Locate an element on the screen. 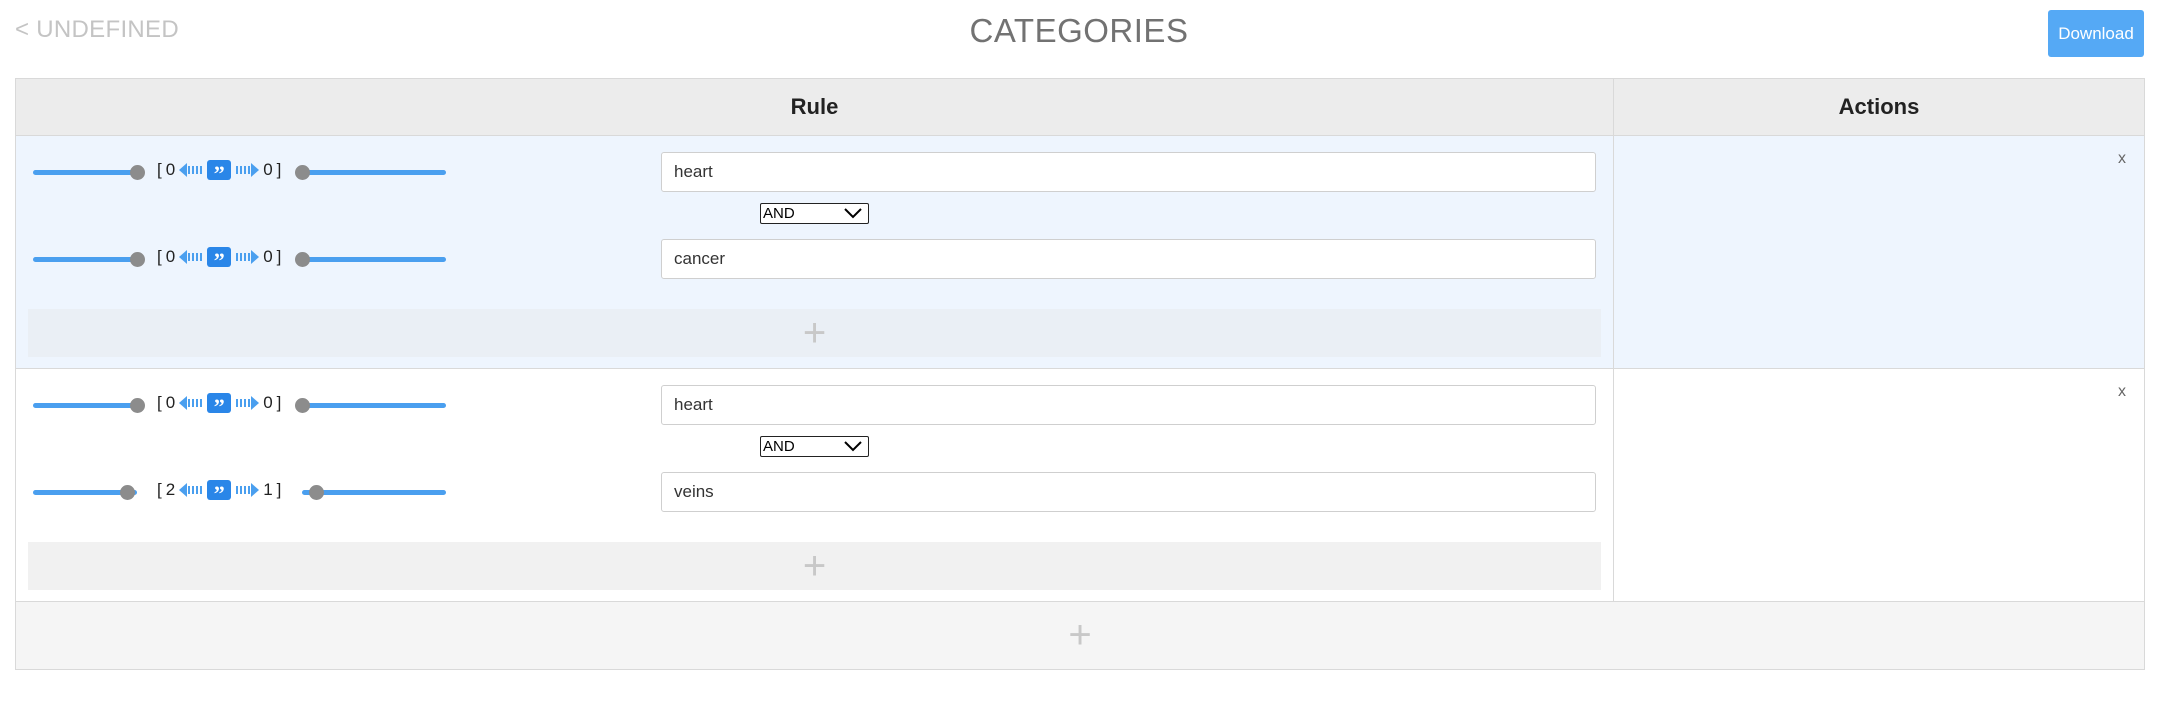 Image resolution: width=2158 pixels, height=722 pixels. table-header: Rule Actions is located at coordinates (1080, 107).